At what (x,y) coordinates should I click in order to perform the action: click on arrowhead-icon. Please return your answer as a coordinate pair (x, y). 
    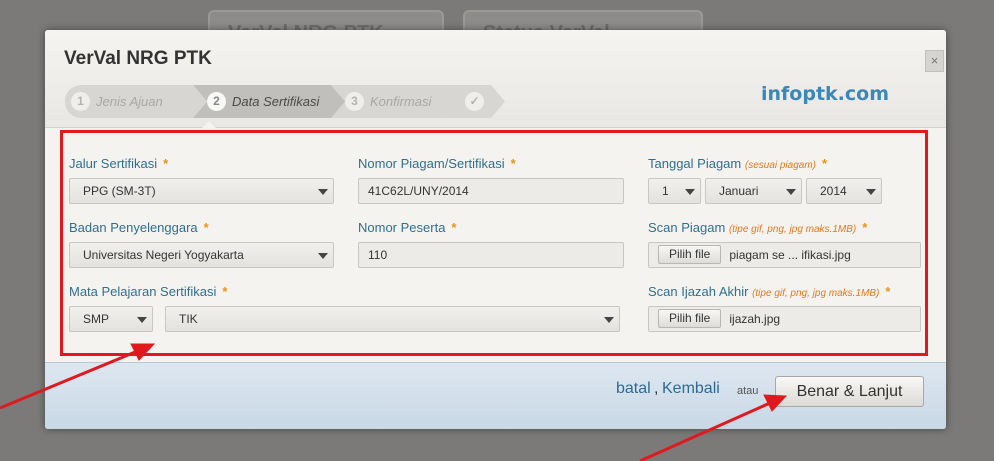
    Looking at the image, I should click on (143, 352).